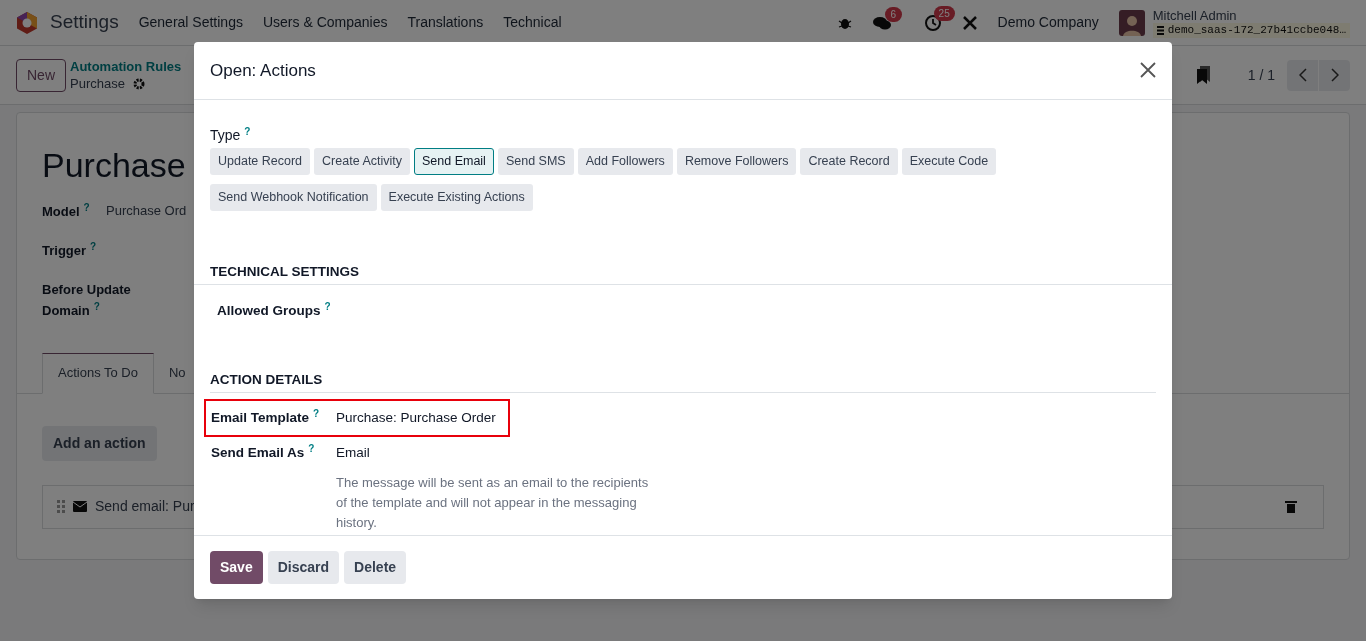  I want to click on drag-handle-icon, so click(61, 506).